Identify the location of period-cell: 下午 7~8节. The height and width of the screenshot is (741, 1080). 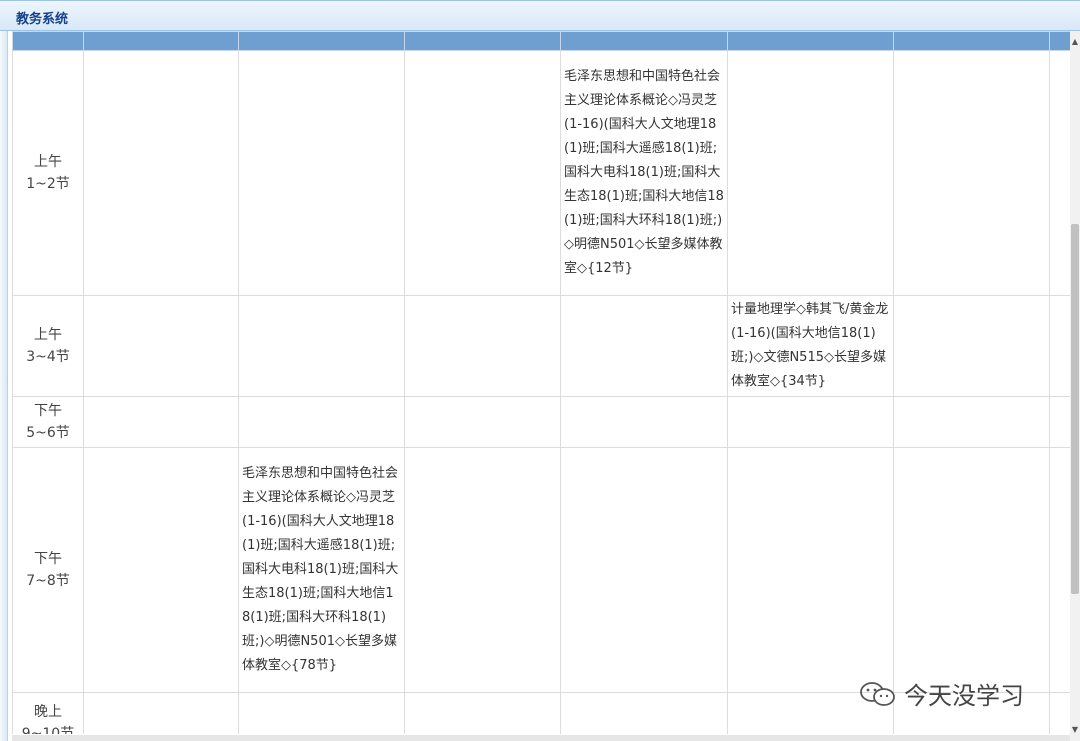
(48, 570).